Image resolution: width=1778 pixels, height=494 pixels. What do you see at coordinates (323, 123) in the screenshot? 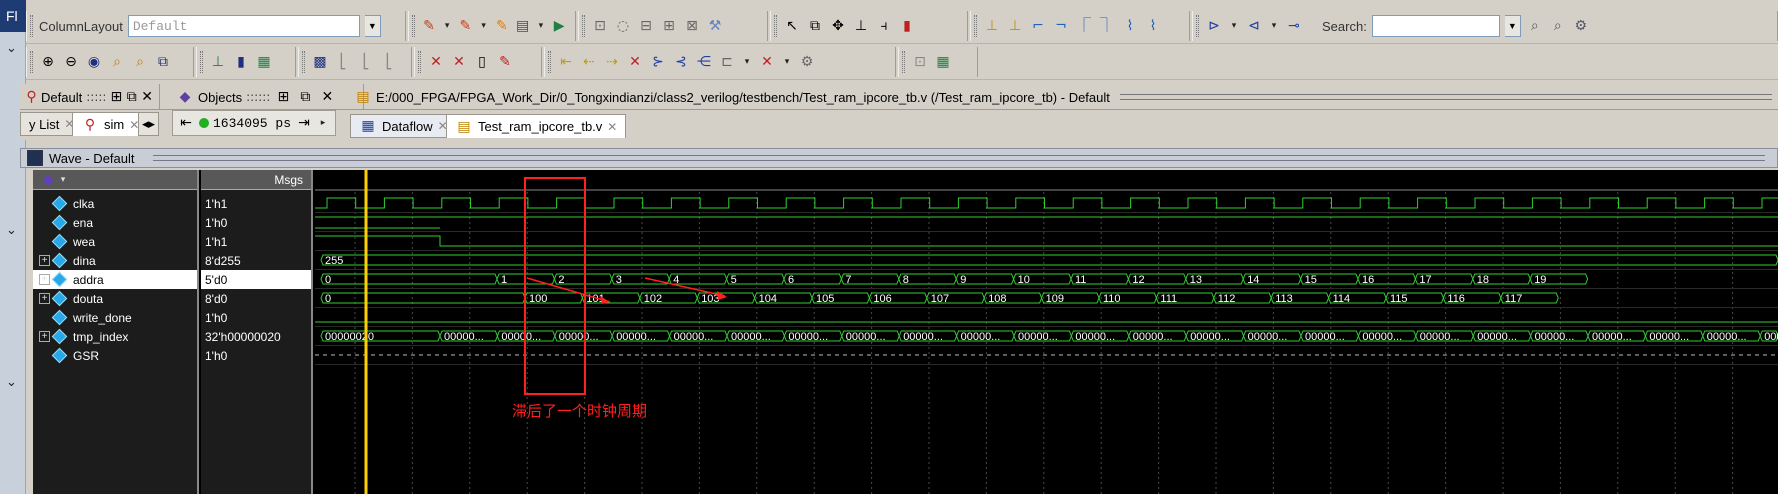
I see `chevron-right-icon: ▸` at bounding box center [323, 123].